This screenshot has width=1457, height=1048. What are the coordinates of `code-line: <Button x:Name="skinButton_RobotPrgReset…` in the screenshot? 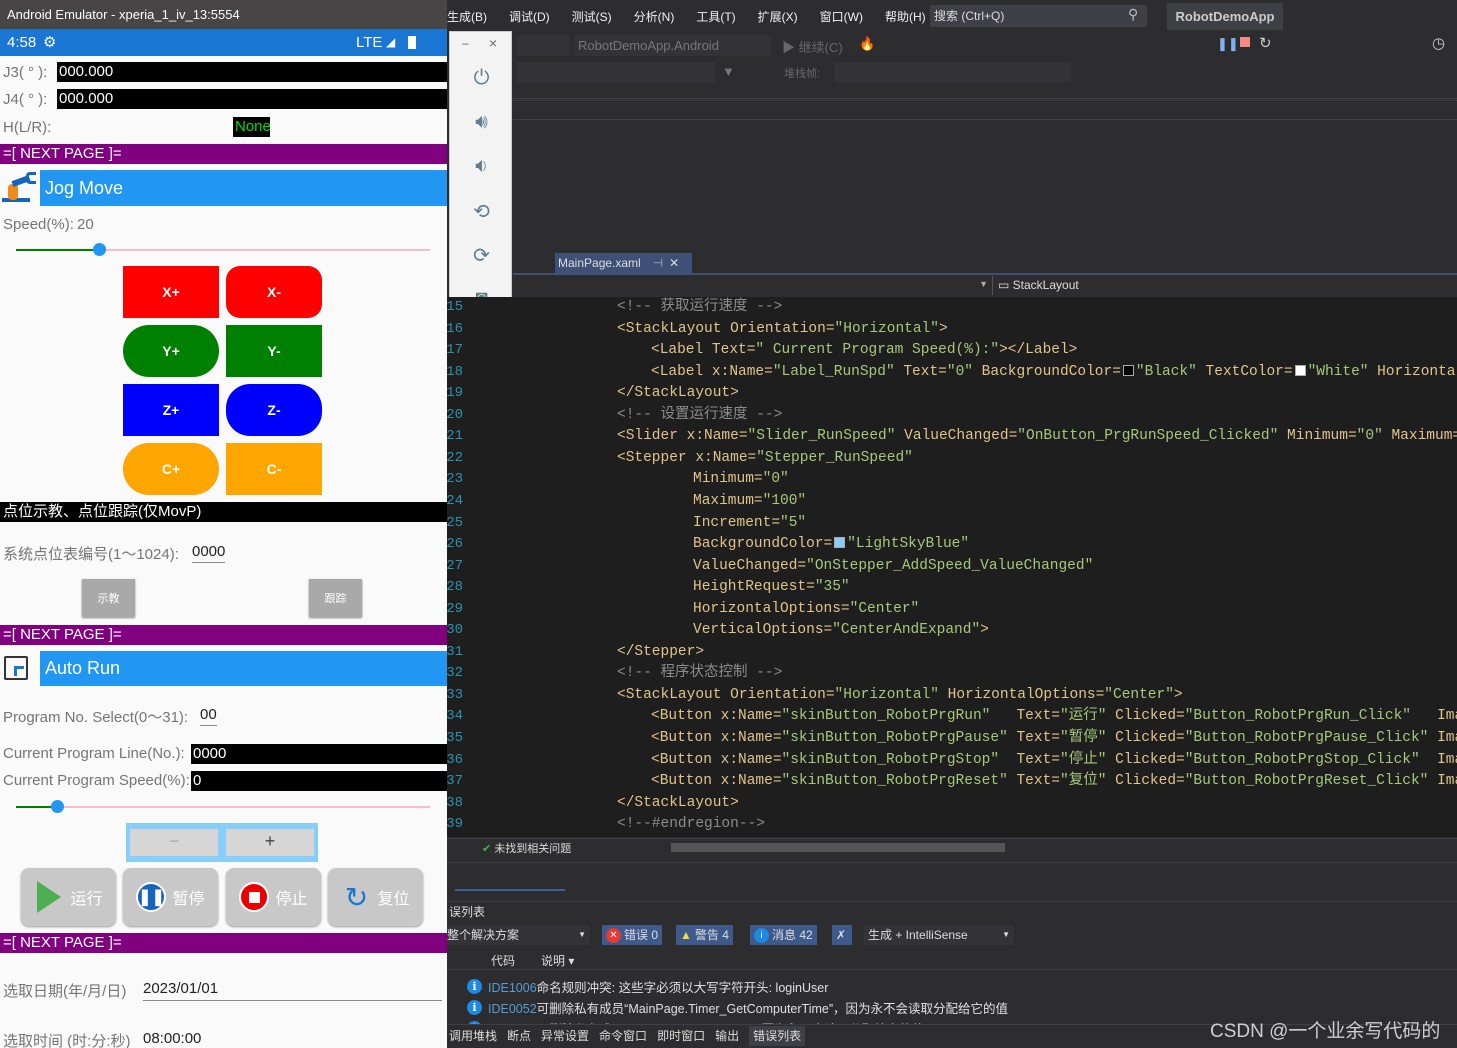 It's located at (1054, 781).